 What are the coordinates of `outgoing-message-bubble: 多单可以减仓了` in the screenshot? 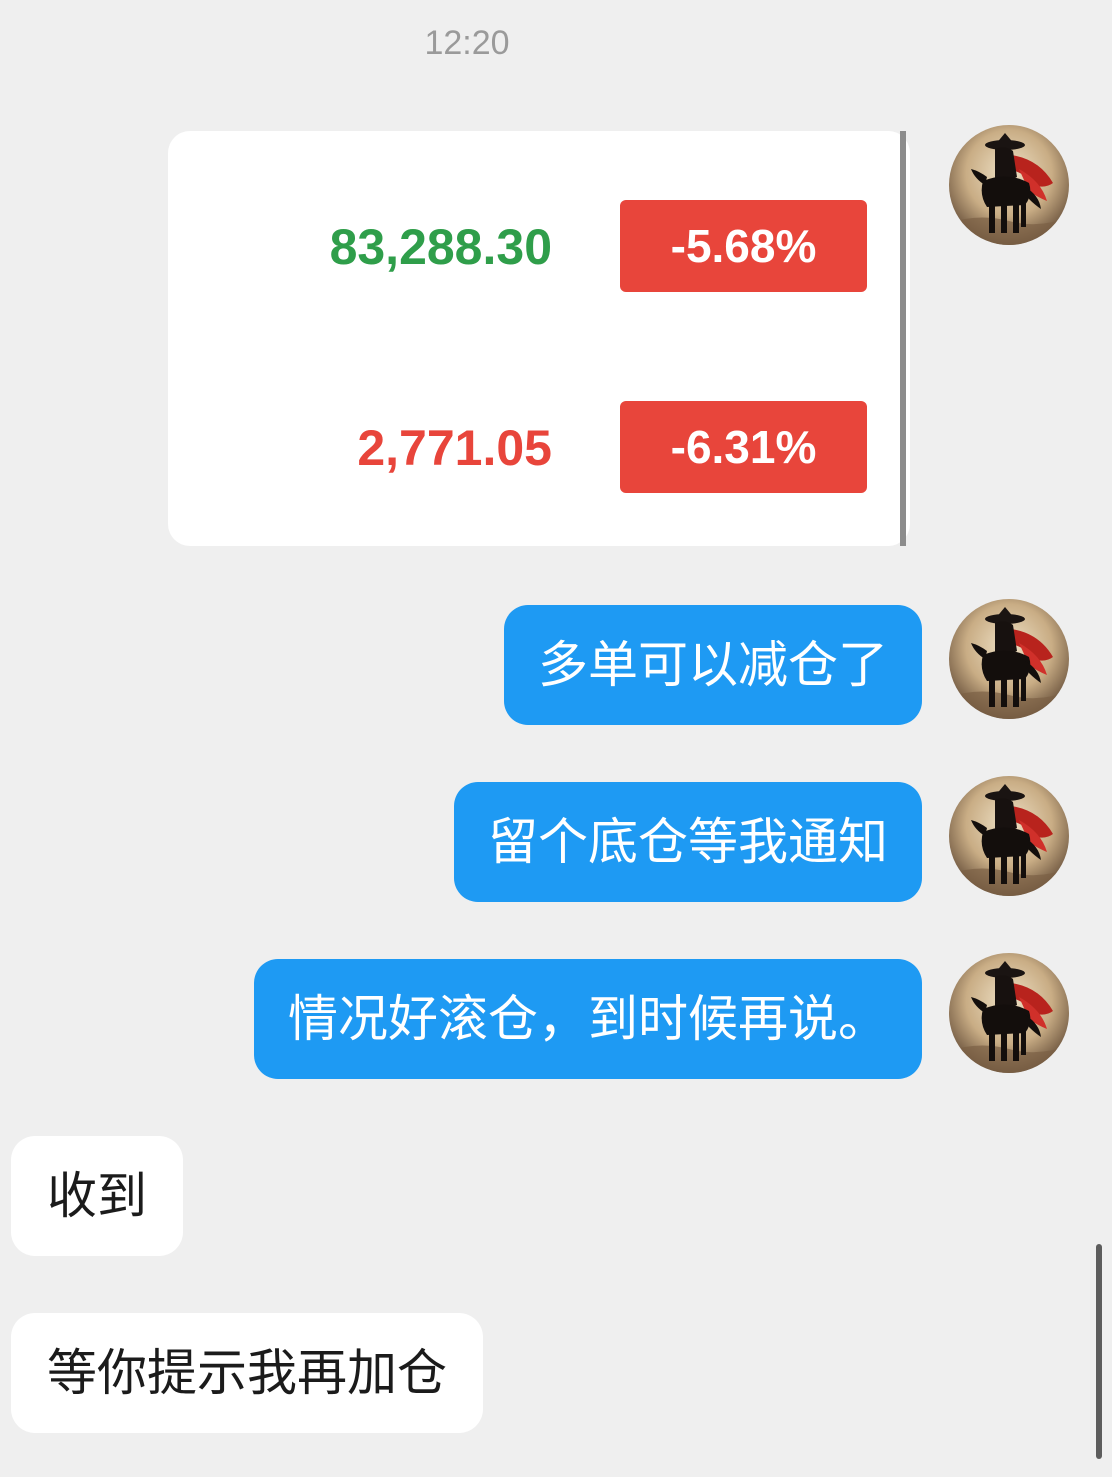 It's located at (713, 665).